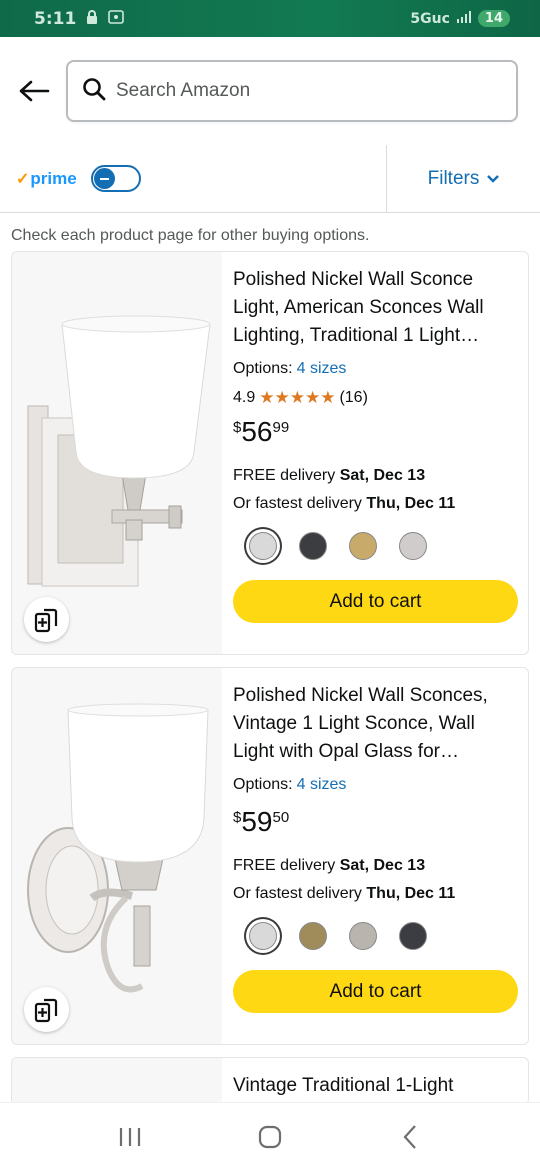 The height and width of the screenshot is (1170, 540). Describe the element at coordinates (297, 397) in the screenshot. I see `star-rating-icon: ★★★★★` at that location.